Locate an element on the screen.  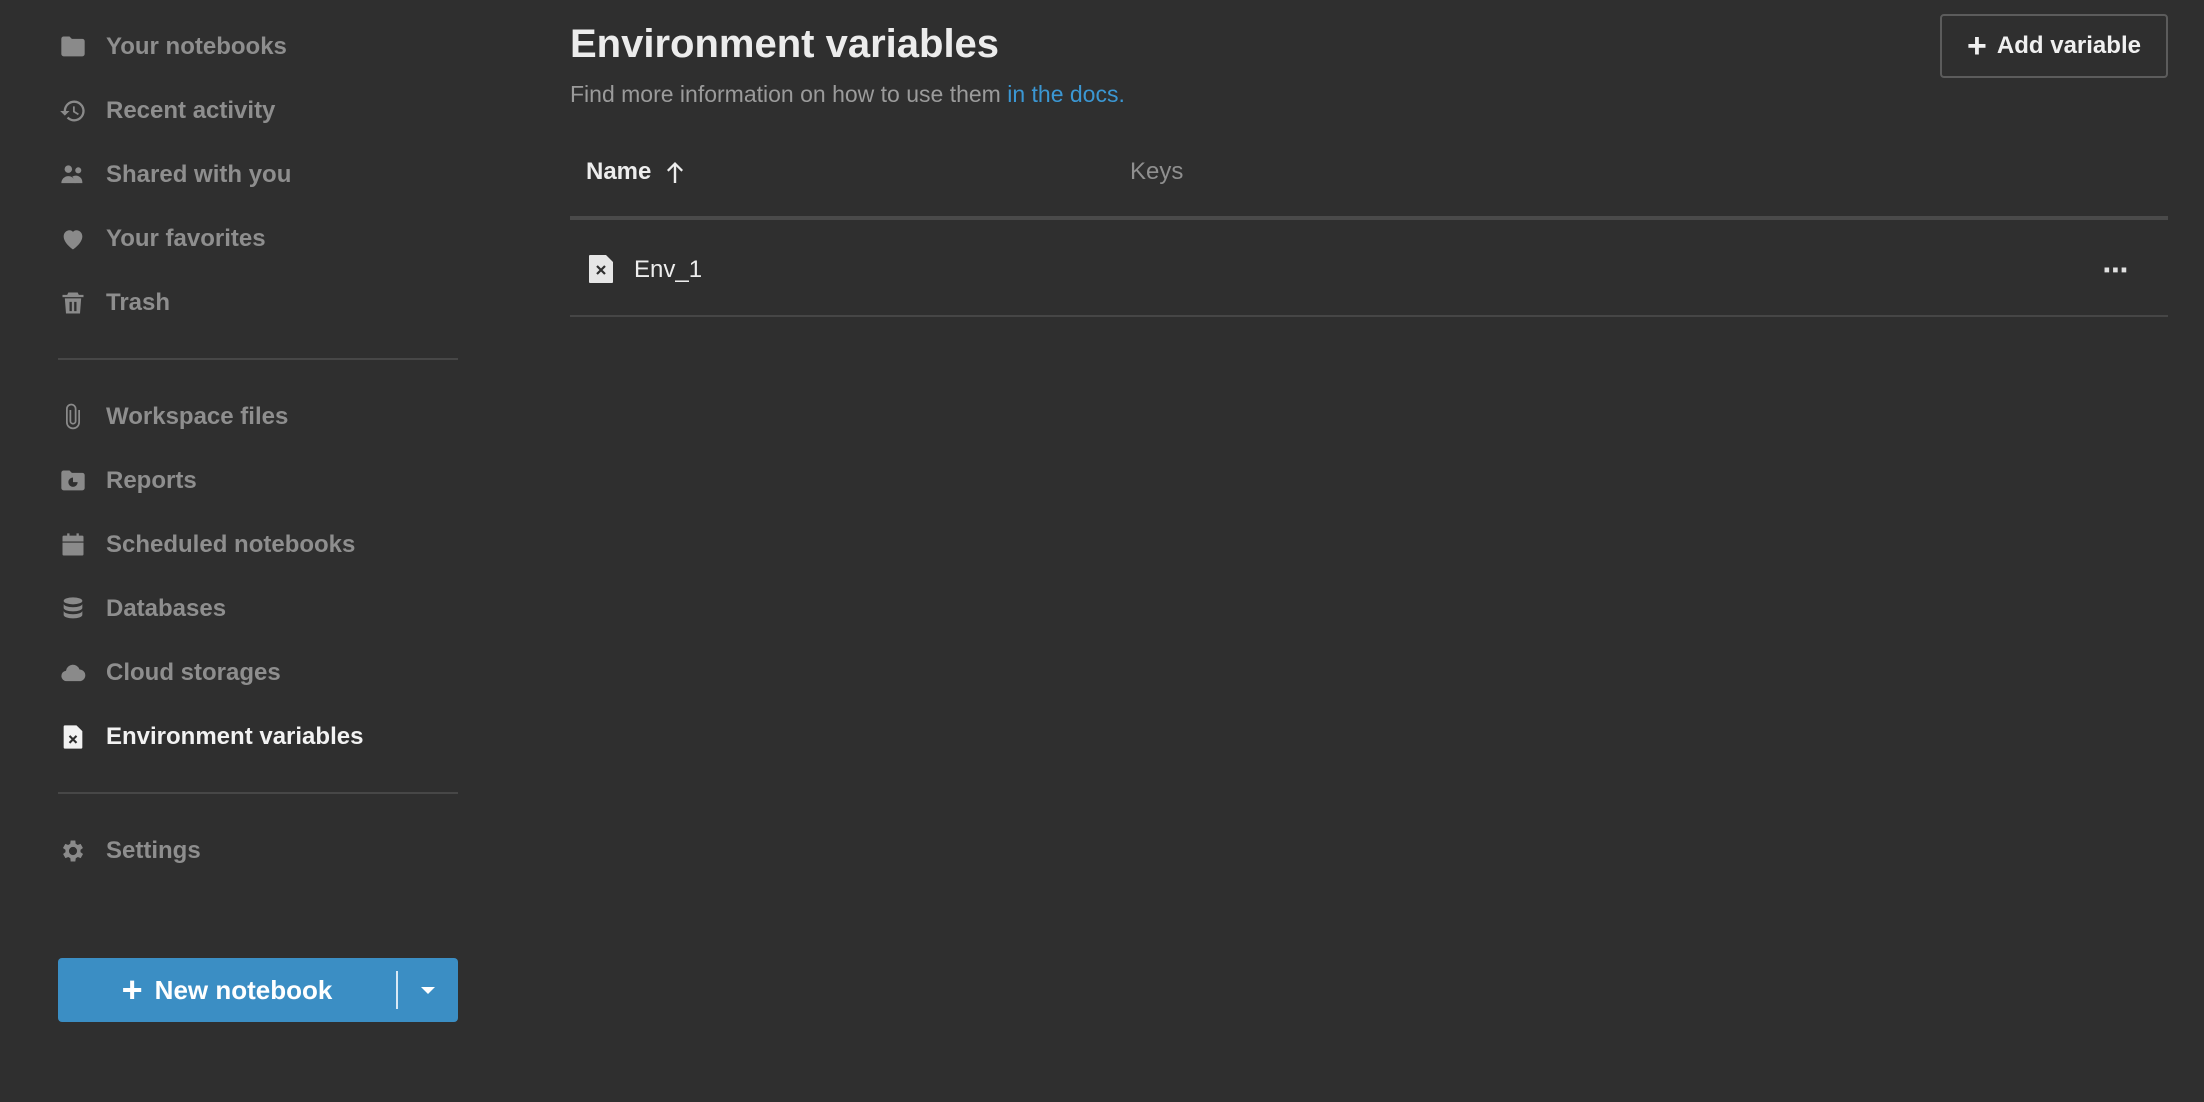
new-notebook-button-group: + New notebook is located at coordinates (258, 990).